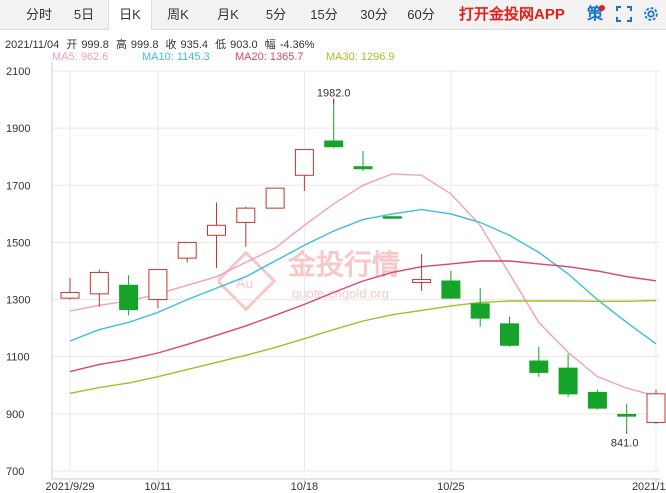 This screenshot has width=666, height=493. I want to click on low-annotation: 841.0, so click(625, 444).